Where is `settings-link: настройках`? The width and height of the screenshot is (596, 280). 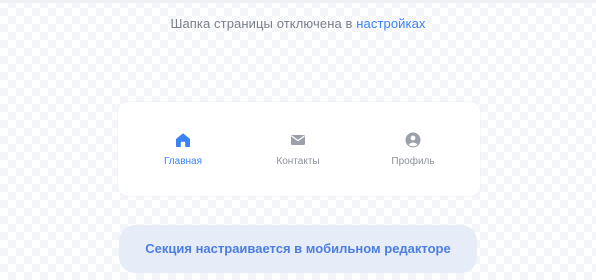 settings-link: настройках is located at coordinates (390, 23).